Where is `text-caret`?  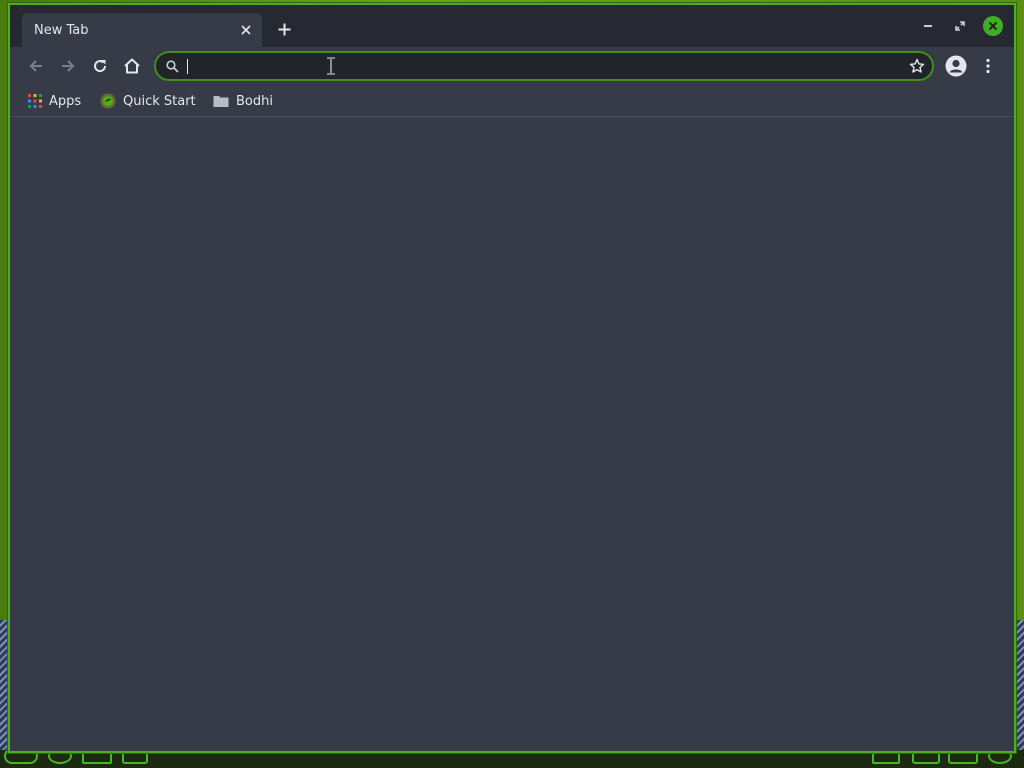 text-caret is located at coordinates (187, 66).